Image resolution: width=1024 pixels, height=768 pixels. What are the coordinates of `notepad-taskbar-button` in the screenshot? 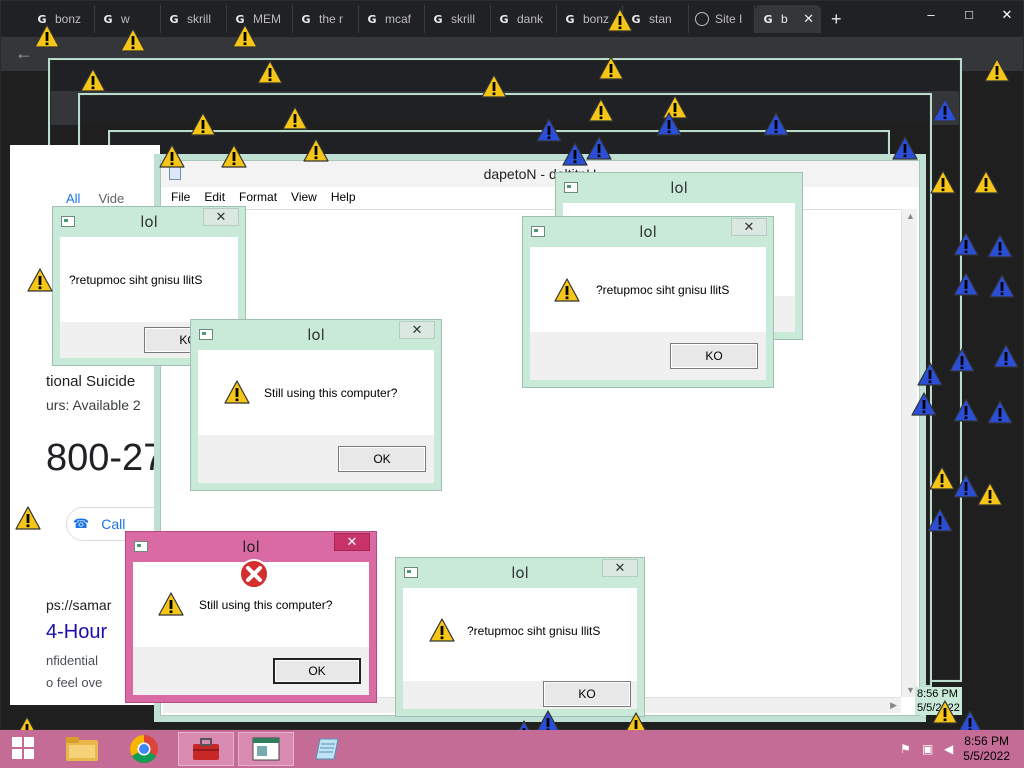 It's located at (328, 749).